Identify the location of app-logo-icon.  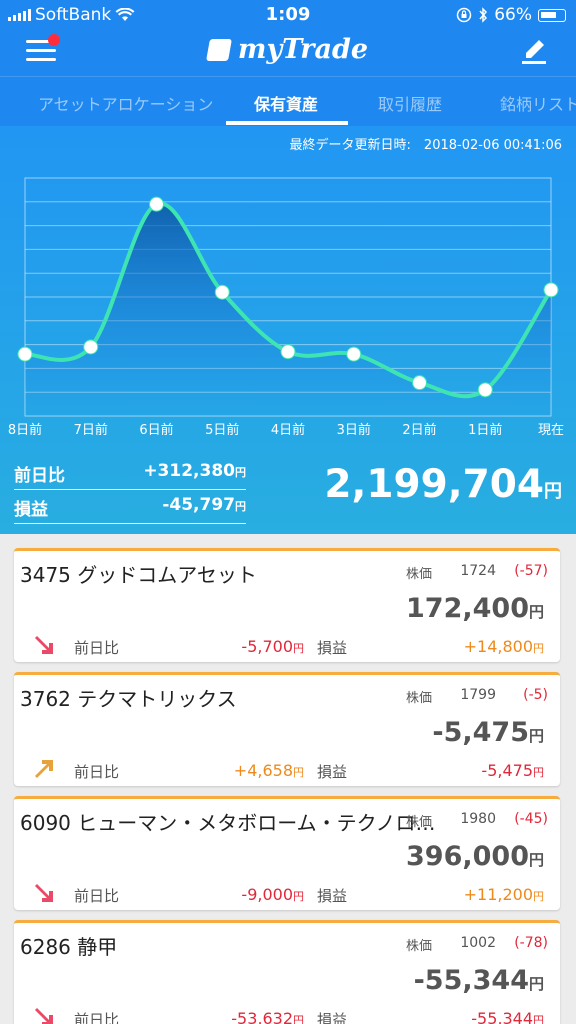
(218, 50).